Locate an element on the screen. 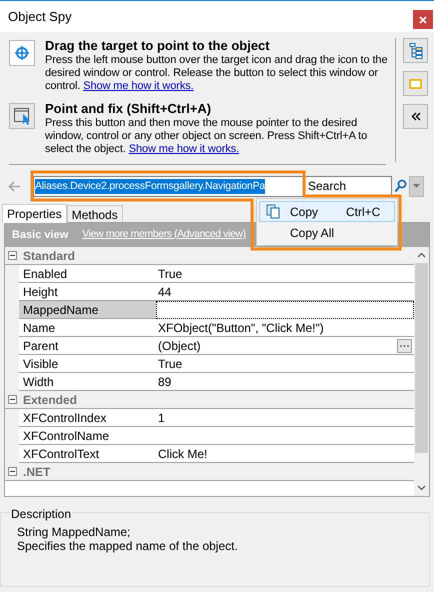 The height and width of the screenshot is (592, 434). description-text: Specifies the mapped name of the object. is located at coordinates (128, 546).